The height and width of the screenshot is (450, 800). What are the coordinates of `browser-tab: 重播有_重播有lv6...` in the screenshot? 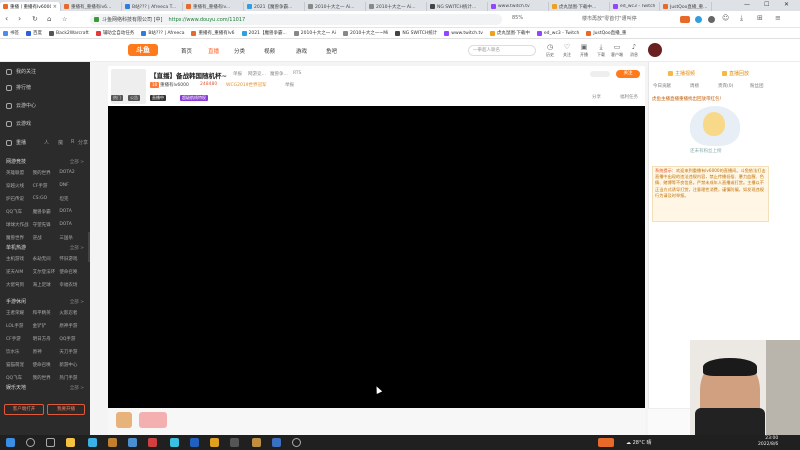 It's located at (91, 6).